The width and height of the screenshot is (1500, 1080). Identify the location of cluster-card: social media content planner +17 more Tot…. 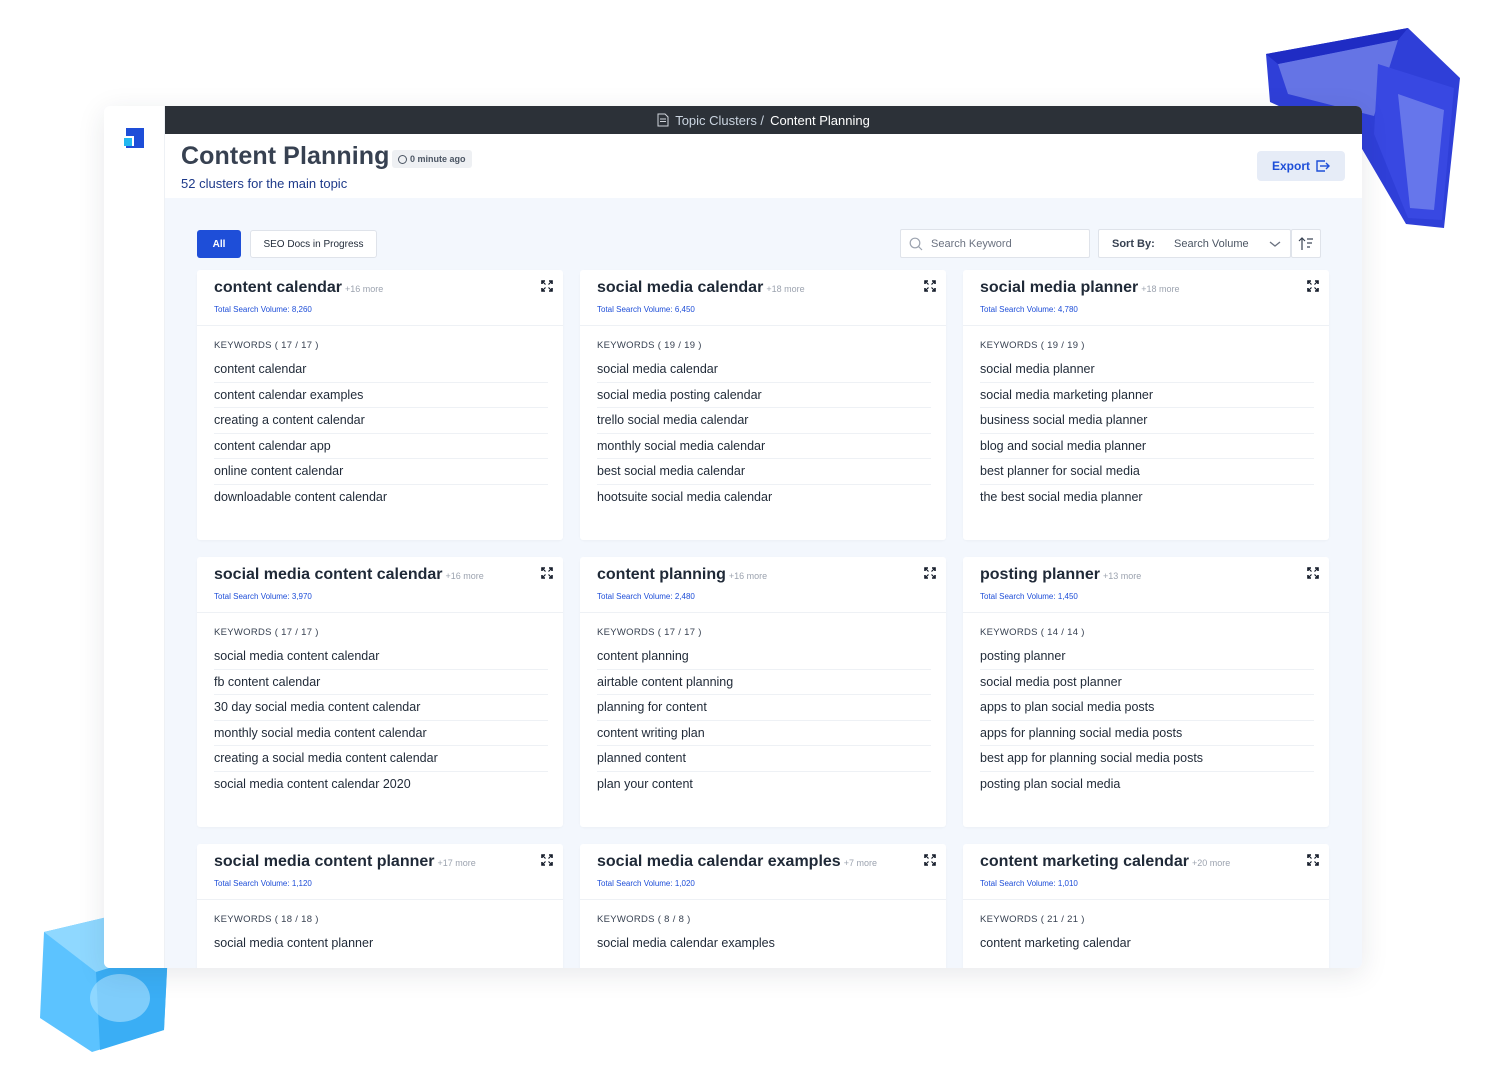
(380, 906).